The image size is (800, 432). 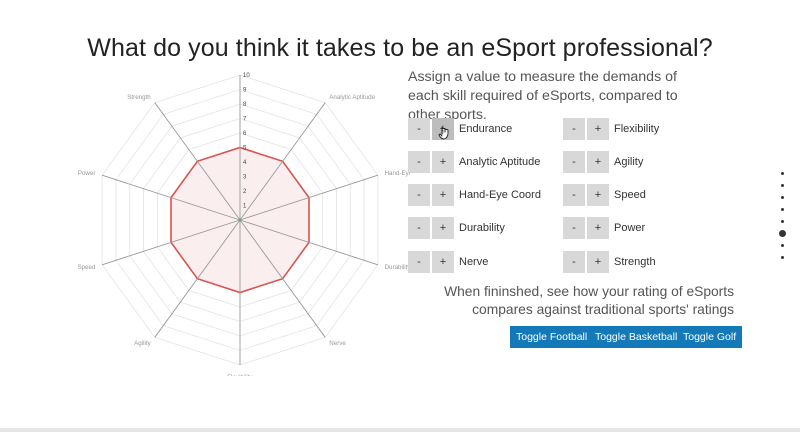 I want to click on skill-row-flexibility: - + Flexibility, so click(x=611, y=129).